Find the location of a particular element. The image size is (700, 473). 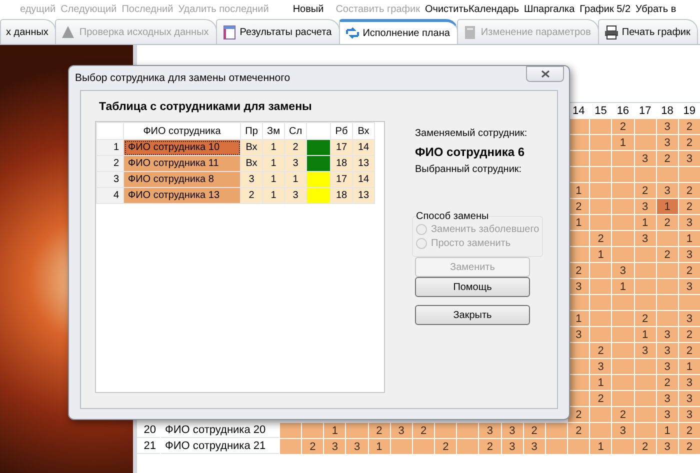

toolbar-item: Новый is located at coordinates (308, 9).